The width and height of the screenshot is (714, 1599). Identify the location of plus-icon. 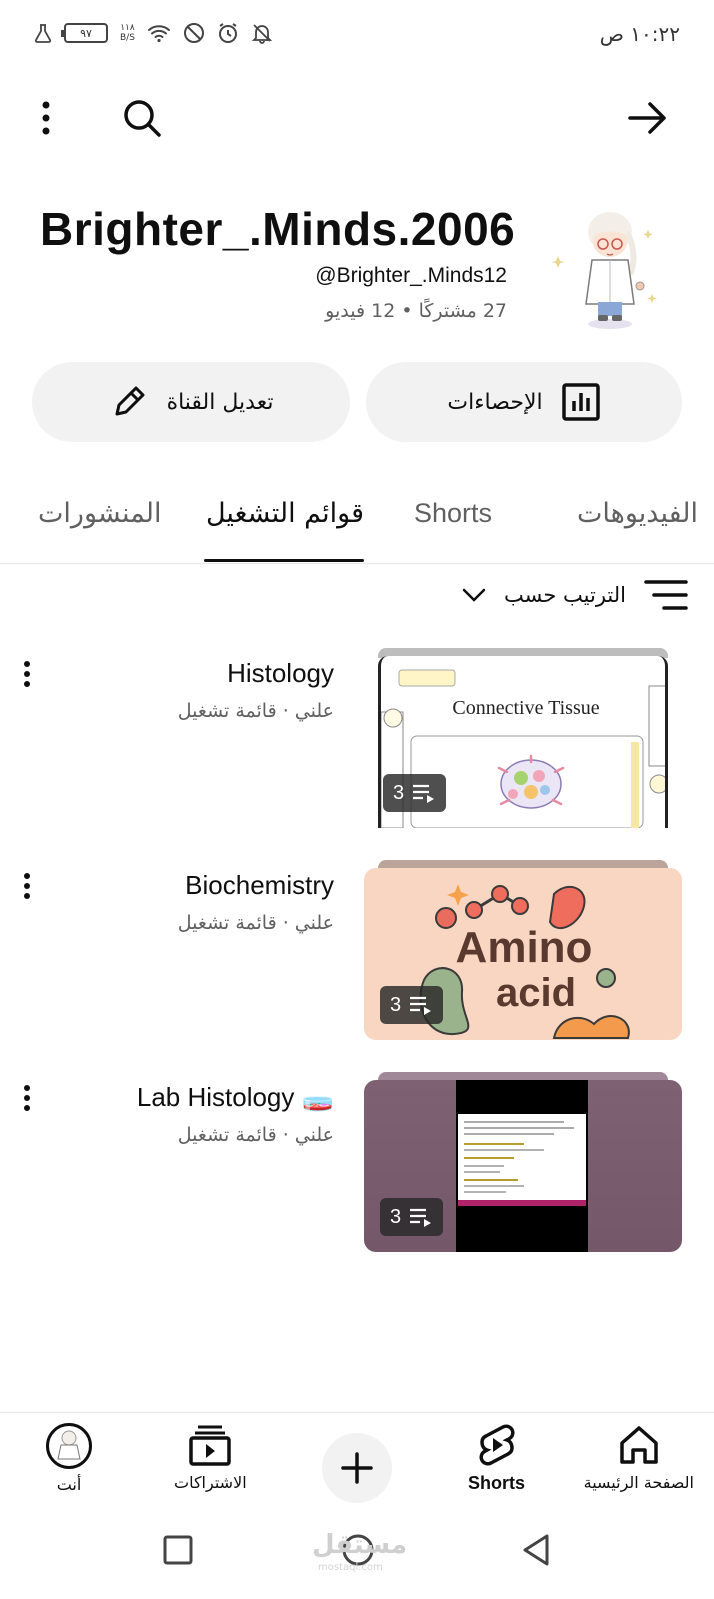
(357, 1468).